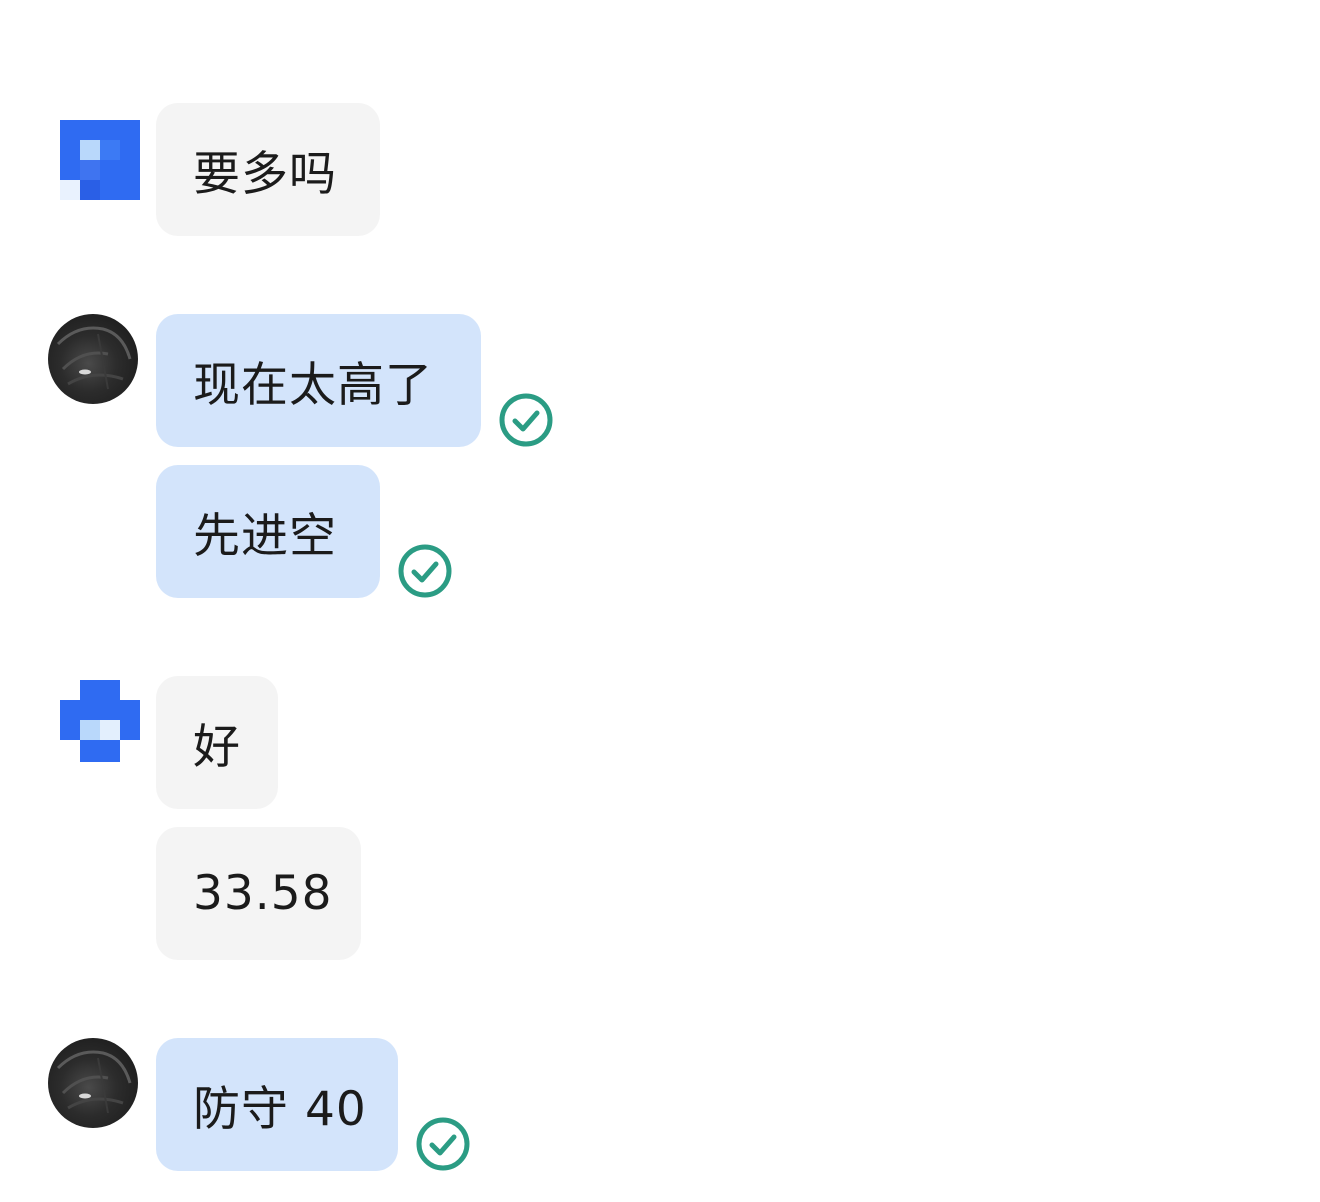 Image resolution: width=1320 pixels, height=1202 pixels. I want to click on message-bubble: 先进空, so click(268, 531).